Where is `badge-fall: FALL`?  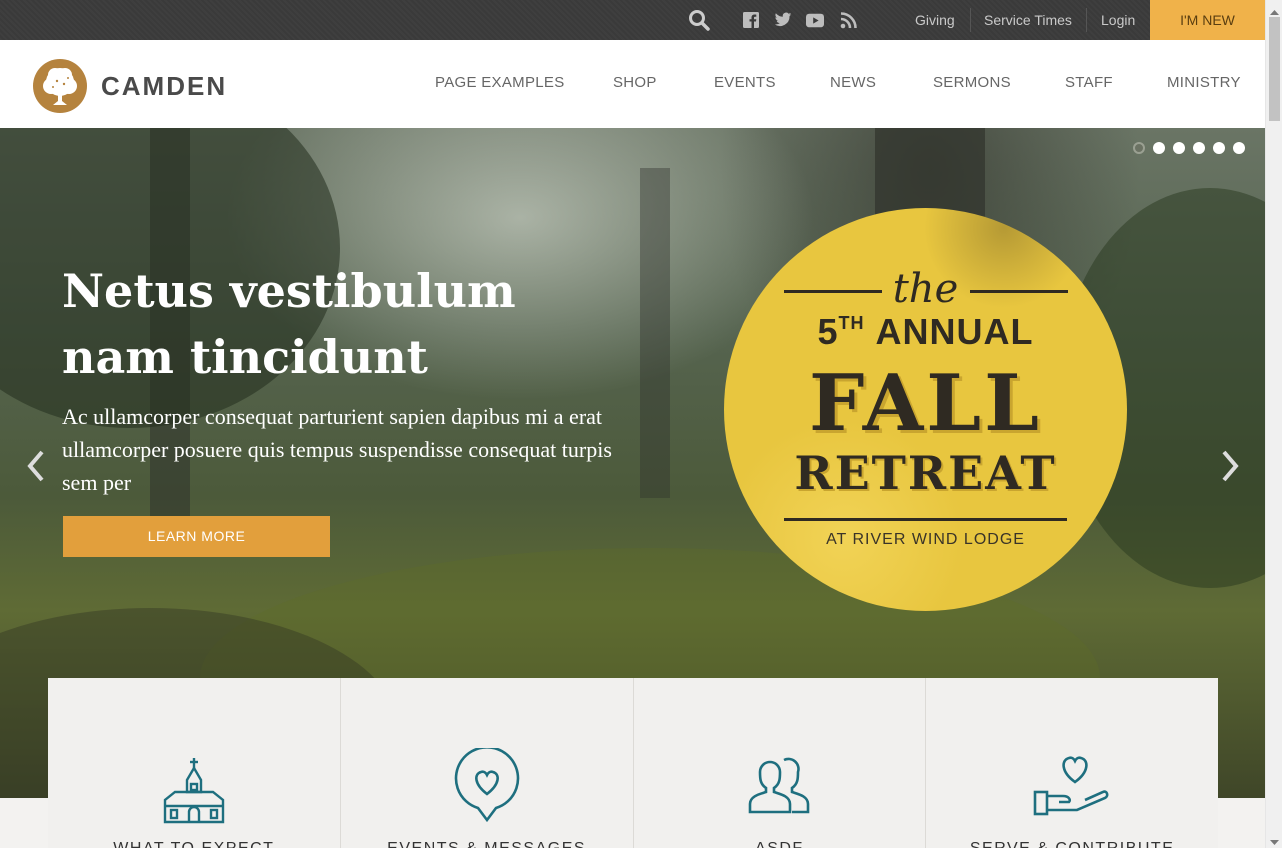 badge-fall: FALL is located at coordinates (925, 403).